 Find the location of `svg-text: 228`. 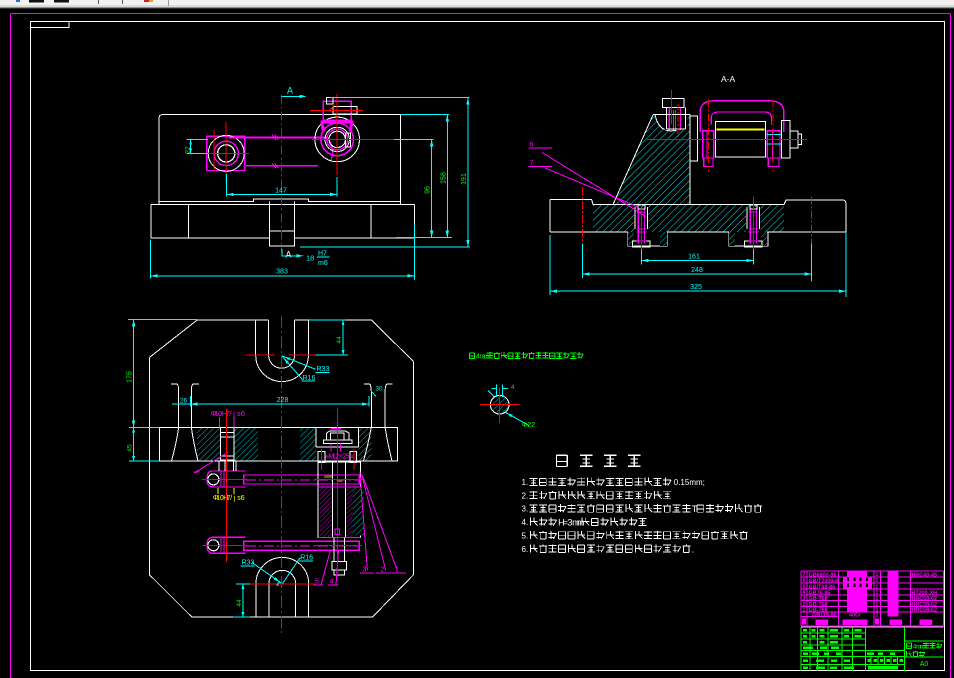

svg-text: 228 is located at coordinates (283, 400).